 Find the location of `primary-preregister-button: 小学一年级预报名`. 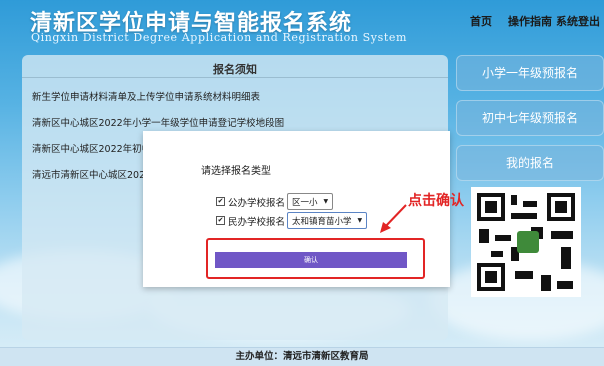

primary-preregister-button: 小学一年级预报名 is located at coordinates (530, 73).